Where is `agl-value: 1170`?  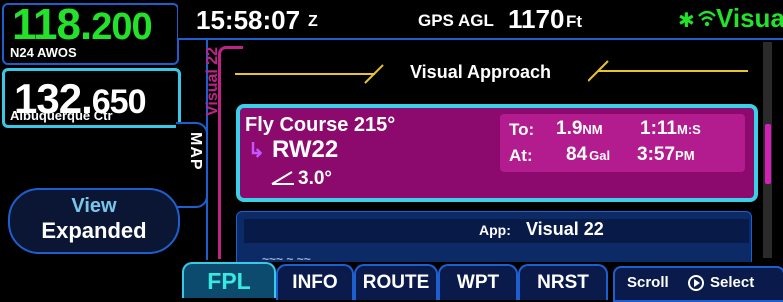 agl-value: 1170 is located at coordinates (536, 19).